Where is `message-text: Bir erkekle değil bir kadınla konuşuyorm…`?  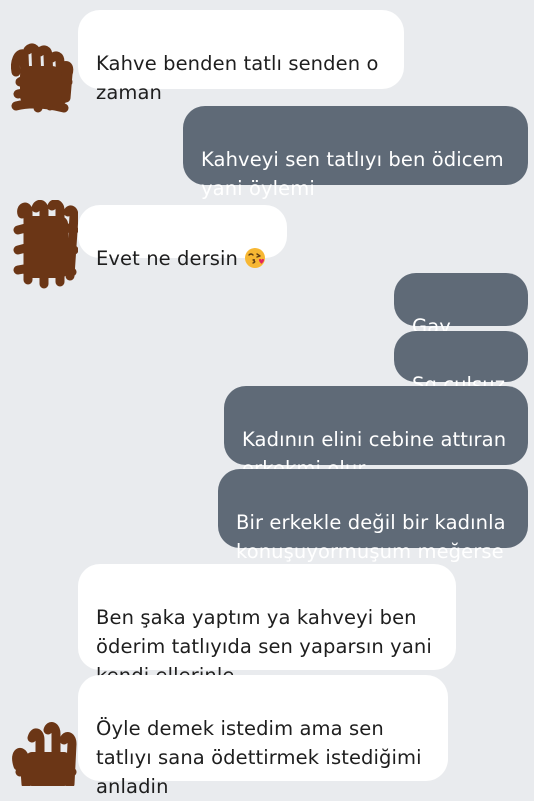 message-text: Bir erkekle değil bir kadınla konuşuyorm… is located at coordinates (371, 537).